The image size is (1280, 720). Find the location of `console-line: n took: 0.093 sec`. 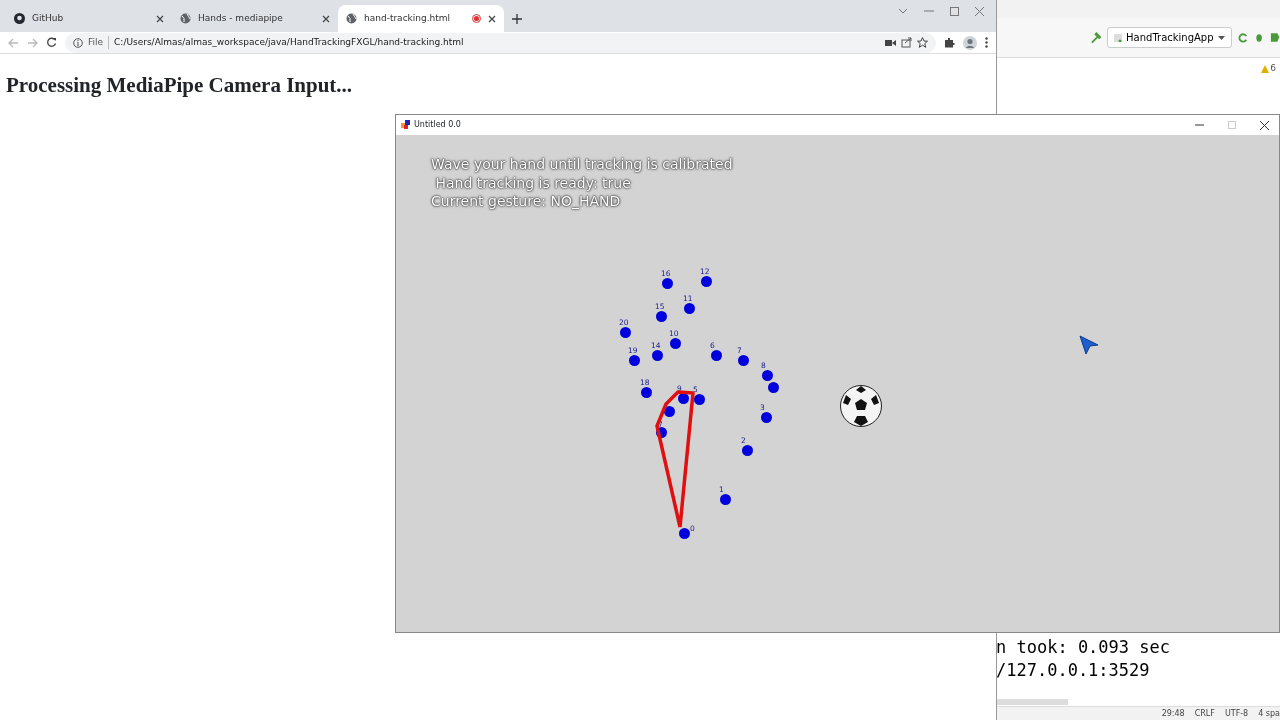

console-line: n took: 0.093 sec is located at coordinates (1083, 647).